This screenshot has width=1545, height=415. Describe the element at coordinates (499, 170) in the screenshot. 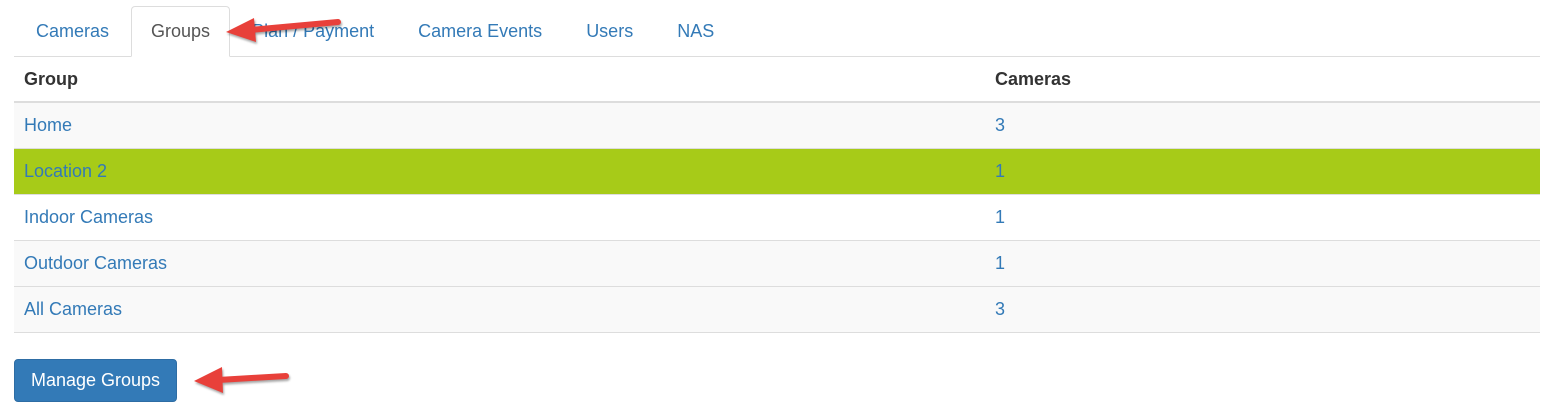

I see `group-name-link: Location 2` at that location.